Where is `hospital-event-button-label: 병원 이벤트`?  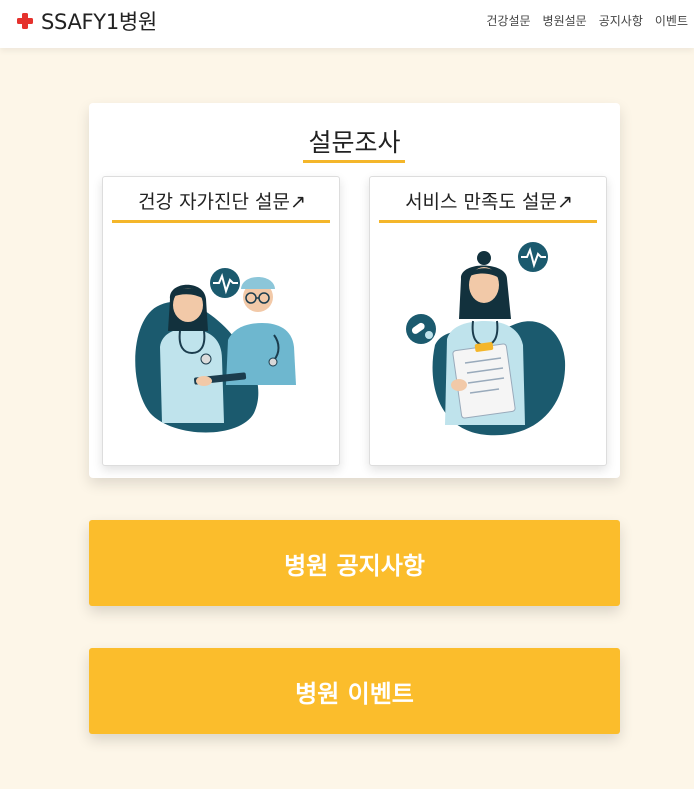
hospital-event-button-label: 병원 이벤트 is located at coordinates (354, 693).